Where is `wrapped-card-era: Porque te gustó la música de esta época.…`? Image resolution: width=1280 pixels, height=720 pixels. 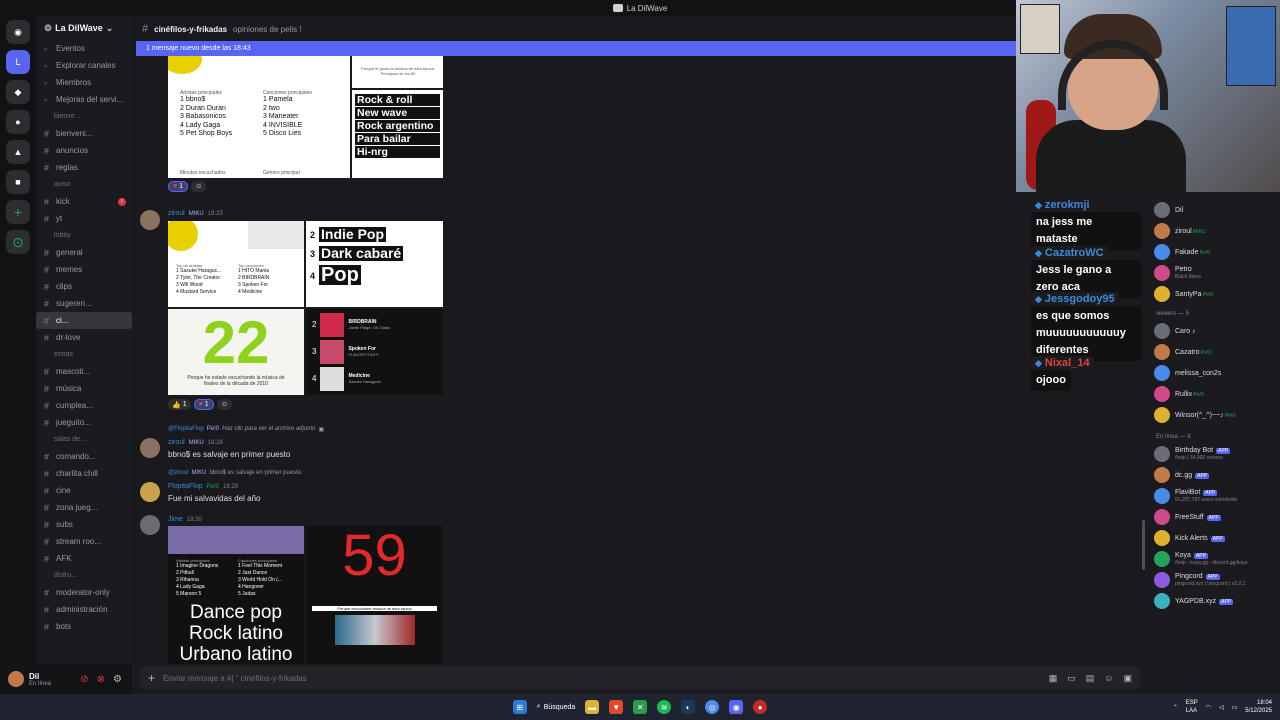 wrapped-card-era: Porque te gustó la música de esta época.… is located at coordinates (397, 72).